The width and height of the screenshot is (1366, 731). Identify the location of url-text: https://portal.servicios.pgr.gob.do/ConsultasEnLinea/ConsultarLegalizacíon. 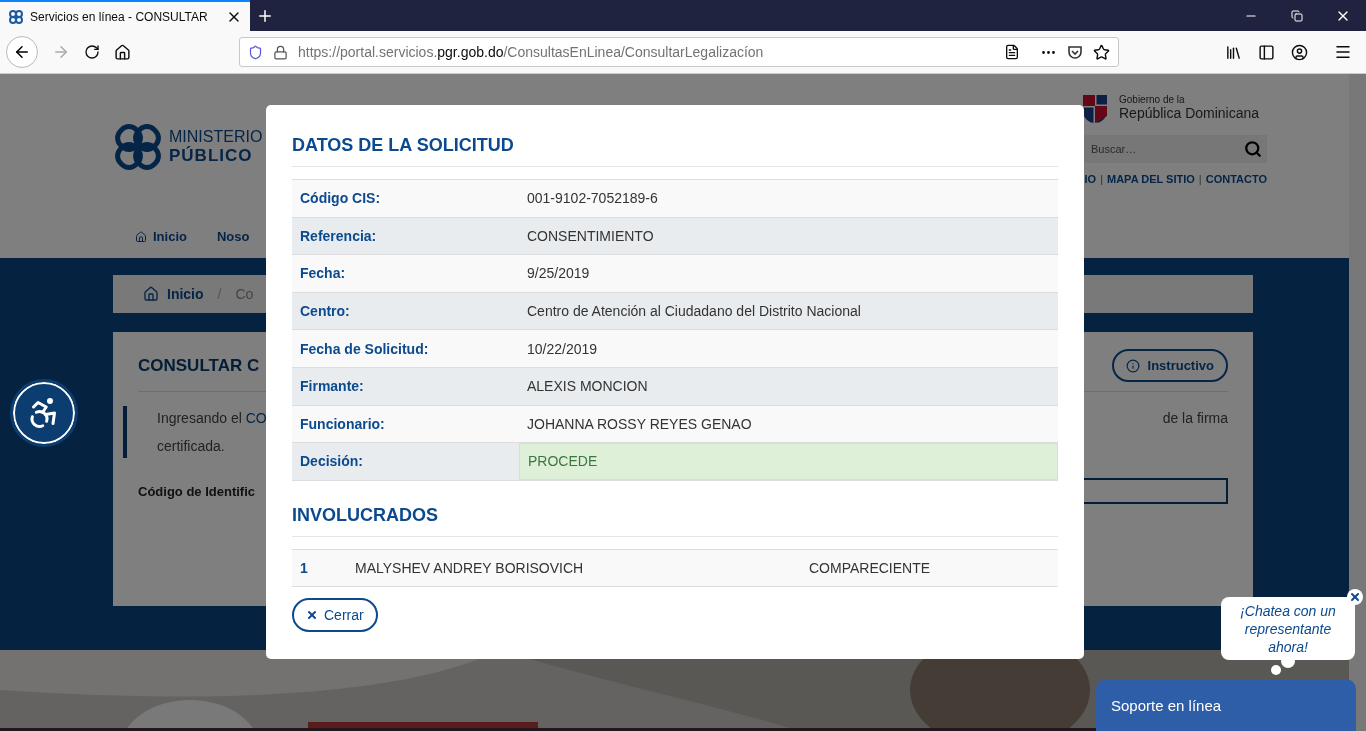
(531, 52).